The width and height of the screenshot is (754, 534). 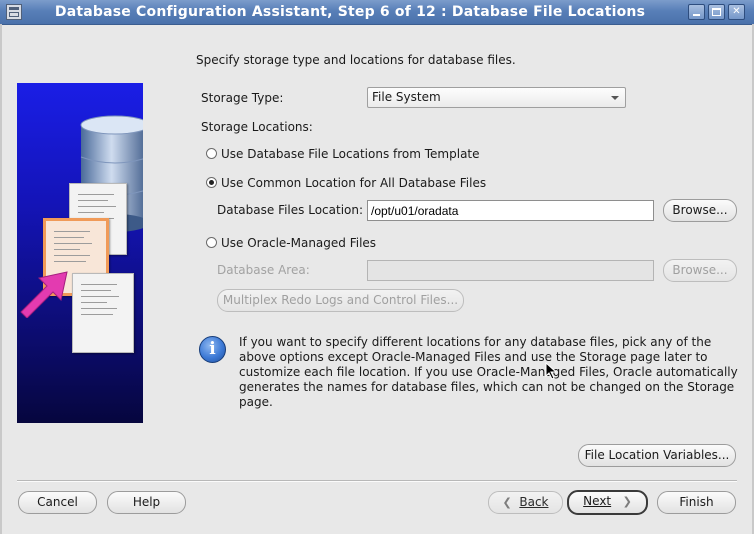 What do you see at coordinates (615, 98) in the screenshot?
I see `chevron-down-icon` at bounding box center [615, 98].